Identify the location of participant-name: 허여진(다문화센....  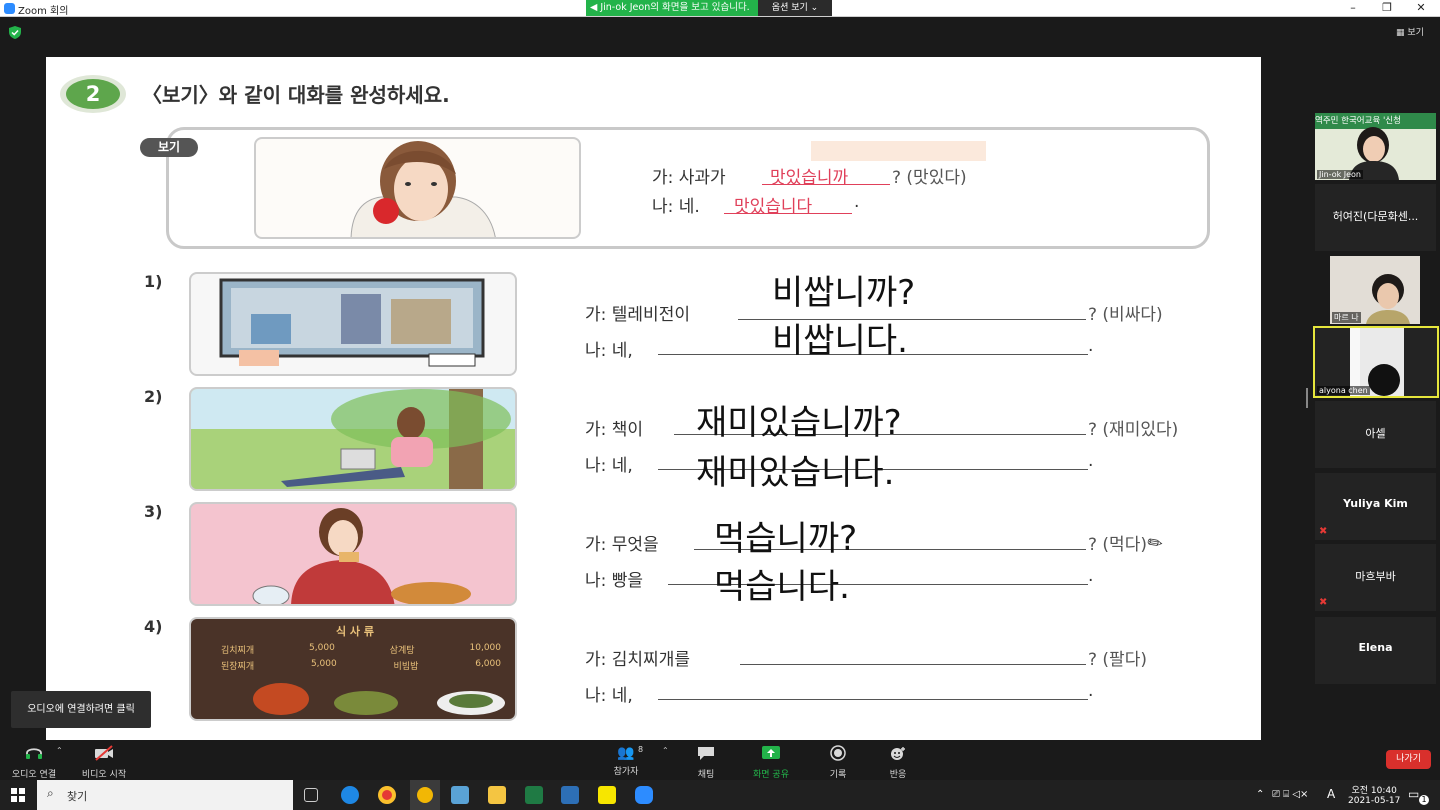
(1375, 216).